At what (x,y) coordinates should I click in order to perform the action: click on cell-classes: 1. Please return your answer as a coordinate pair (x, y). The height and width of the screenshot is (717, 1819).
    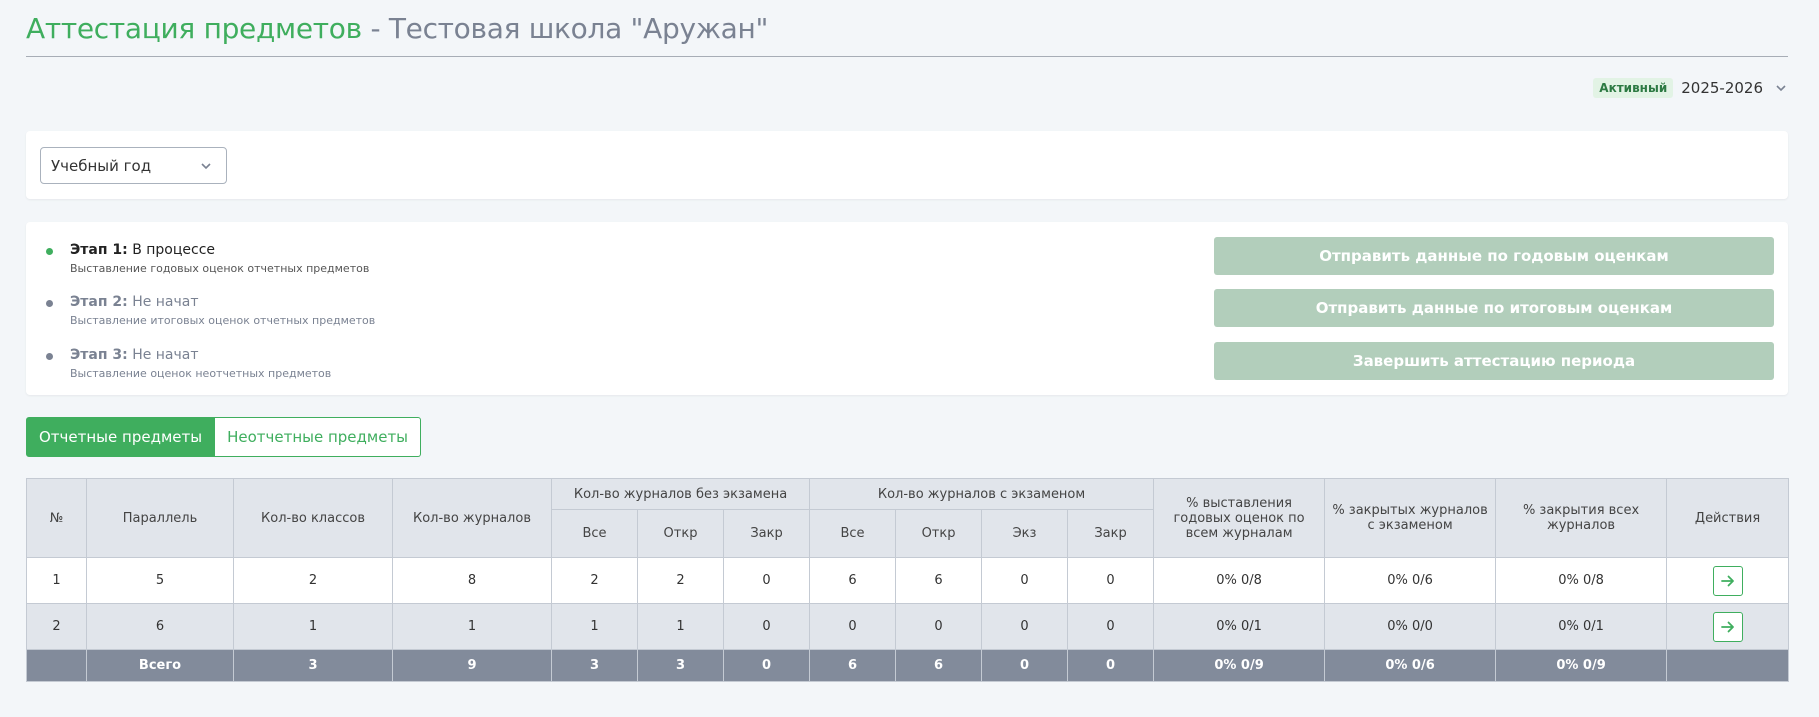
    Looking at the image, I should click on (313, 626).